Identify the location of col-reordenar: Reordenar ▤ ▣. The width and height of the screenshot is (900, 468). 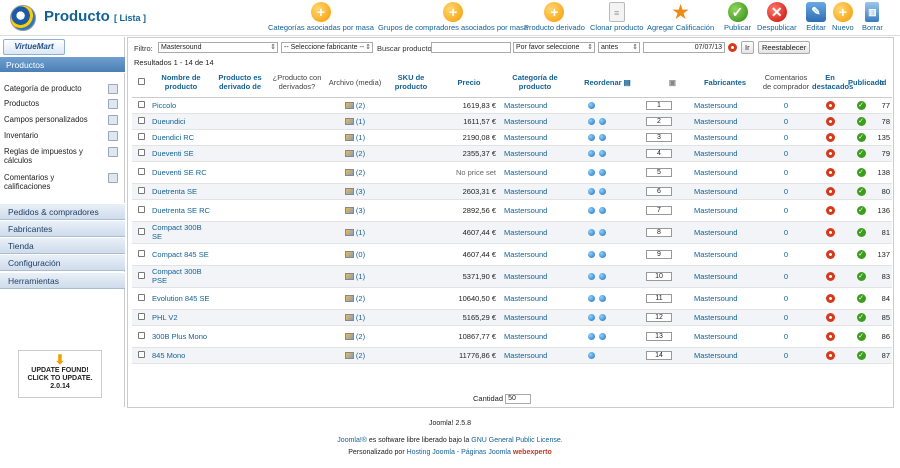
(630, 83).